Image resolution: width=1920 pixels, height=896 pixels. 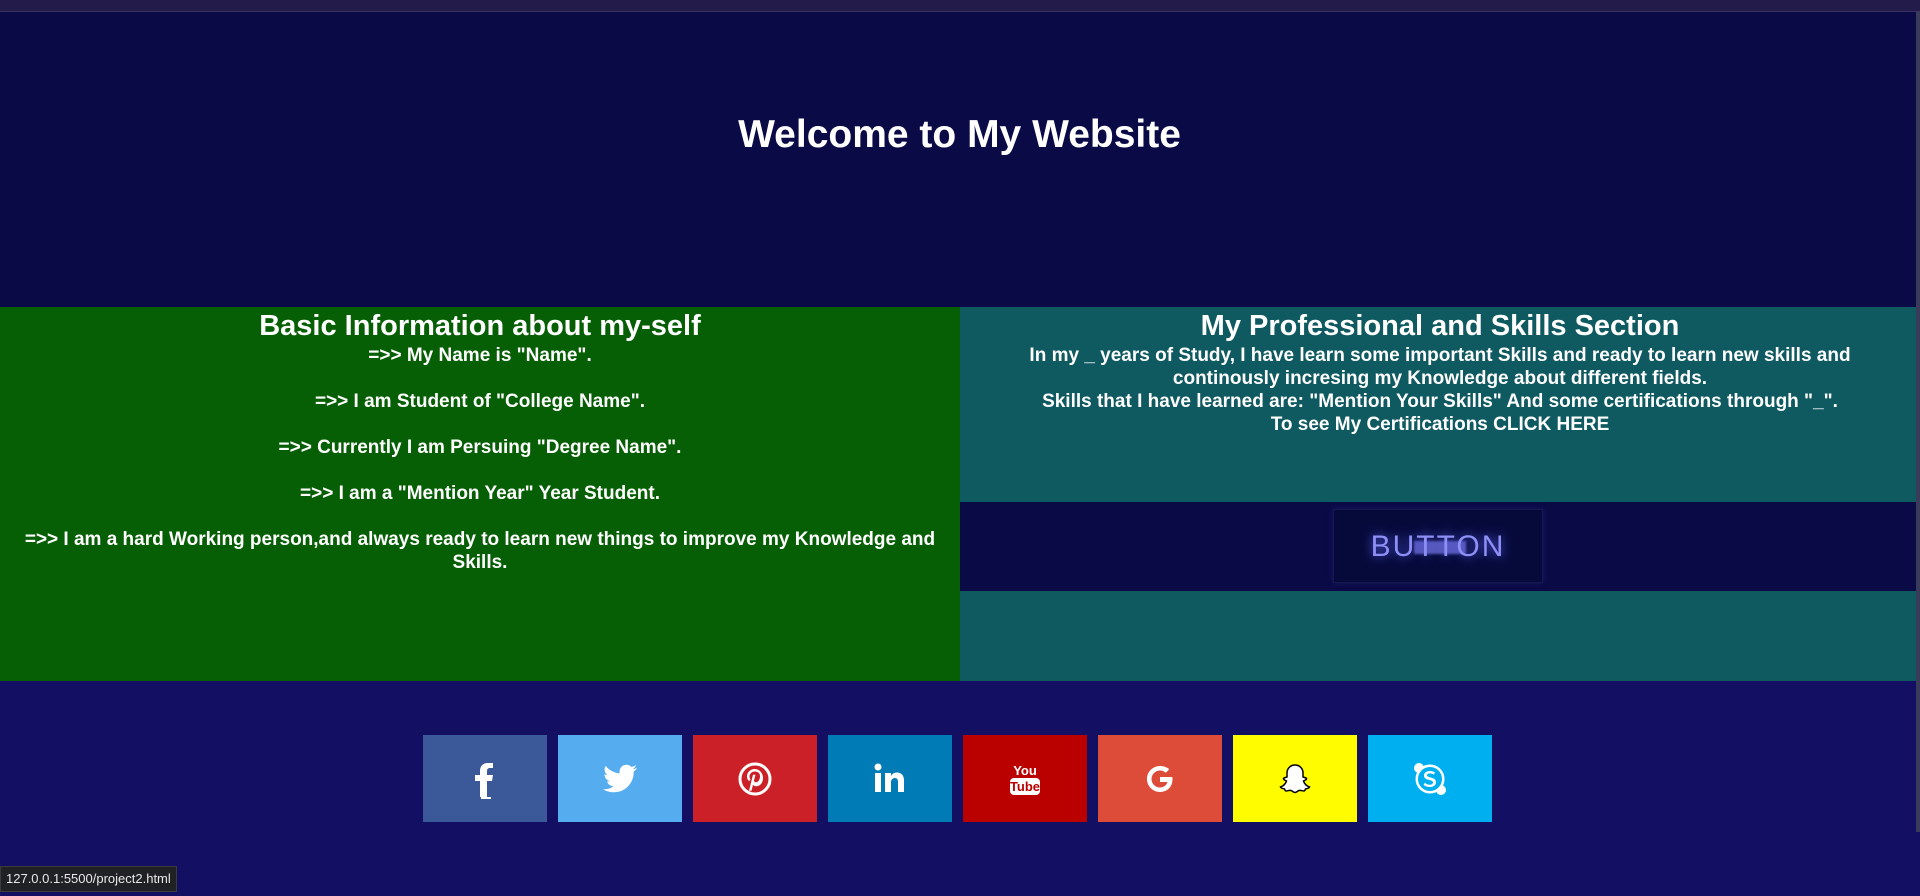 I want to click on info-line-year: =>> I am a "Mention Year" Year Student., so click(x=480, y=493).